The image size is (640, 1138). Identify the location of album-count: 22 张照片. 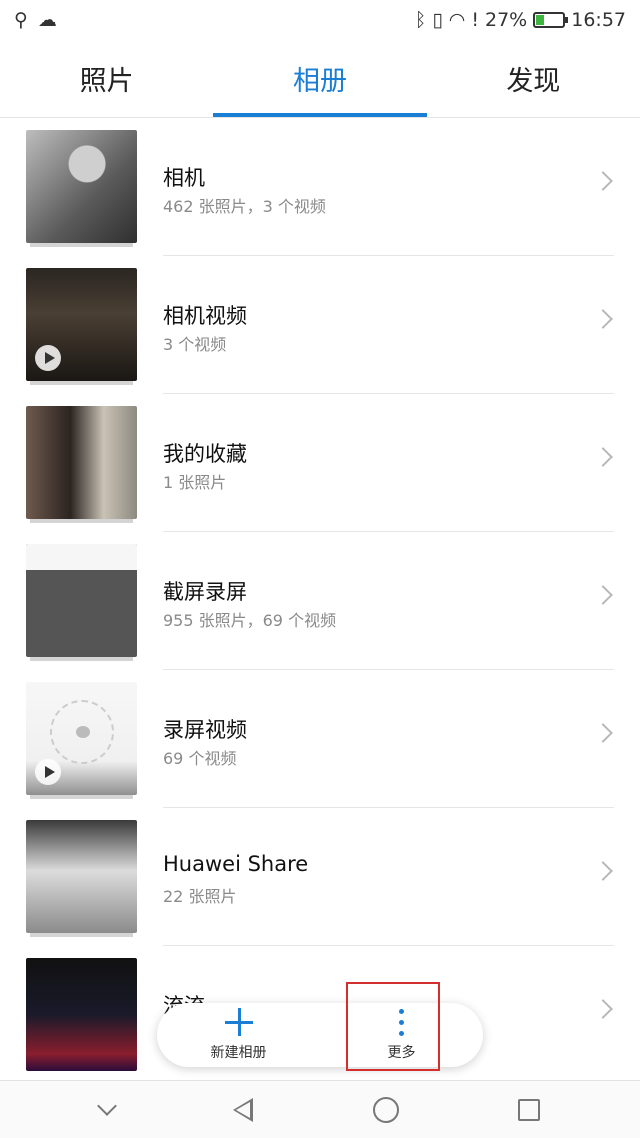
(200, 896).